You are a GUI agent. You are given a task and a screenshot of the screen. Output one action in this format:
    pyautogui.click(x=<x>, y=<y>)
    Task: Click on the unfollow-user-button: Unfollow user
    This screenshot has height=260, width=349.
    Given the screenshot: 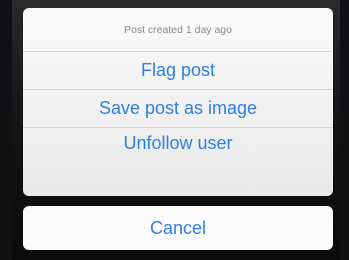 What is the action you would take?
    pyautogui.click(x=178, y=143)
    